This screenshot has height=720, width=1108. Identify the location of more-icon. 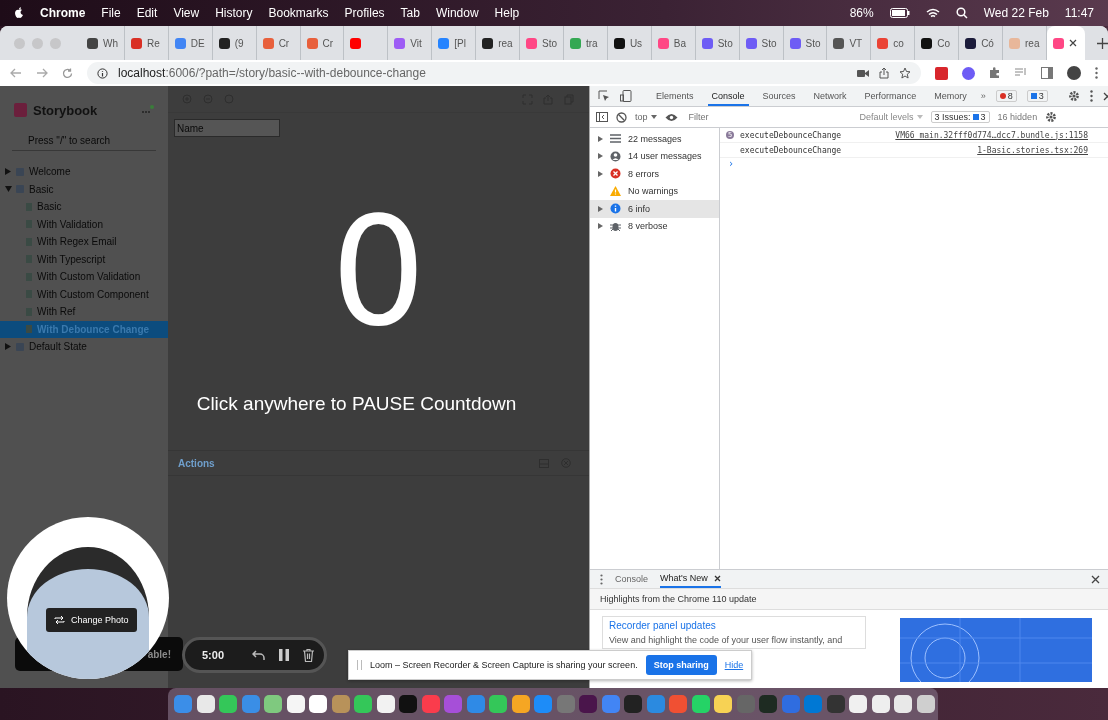
(147, 110).